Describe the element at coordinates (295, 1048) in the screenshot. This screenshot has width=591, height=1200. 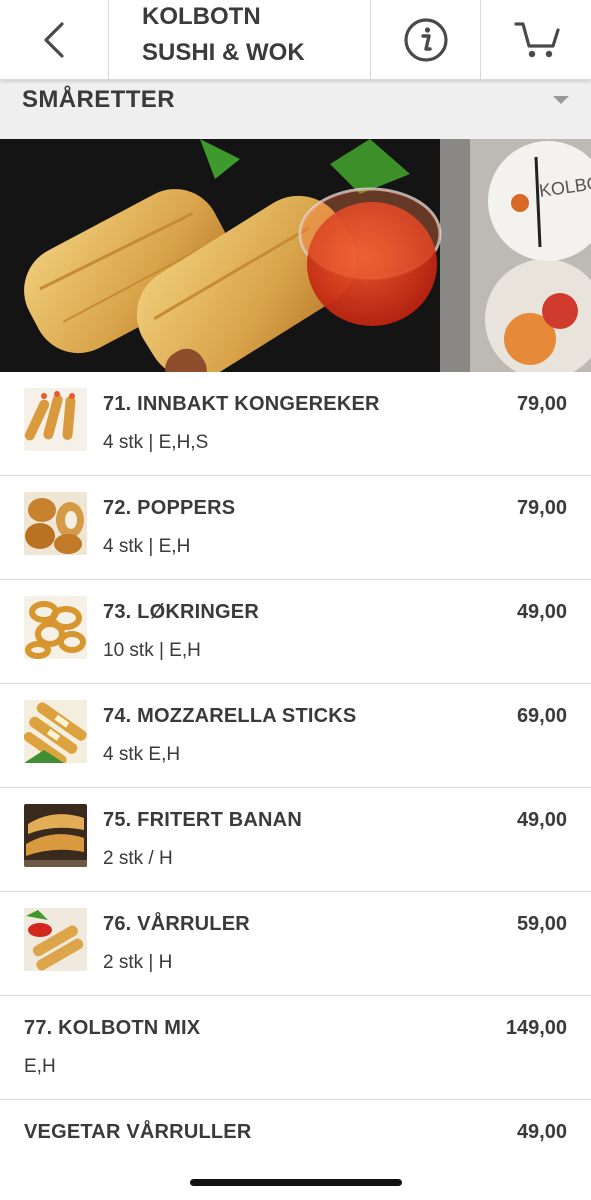
I see `menu-item: 77. KOLBOTN MIX E,H 149,00` at that location.